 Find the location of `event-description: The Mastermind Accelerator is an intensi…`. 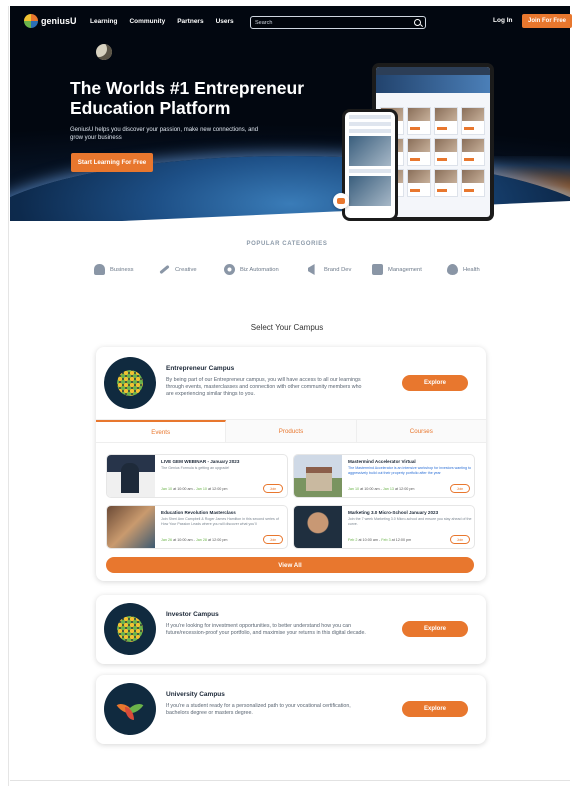

event-description: The Mastermind Accelerator is an intensi… is located at coordinates (410, 470).